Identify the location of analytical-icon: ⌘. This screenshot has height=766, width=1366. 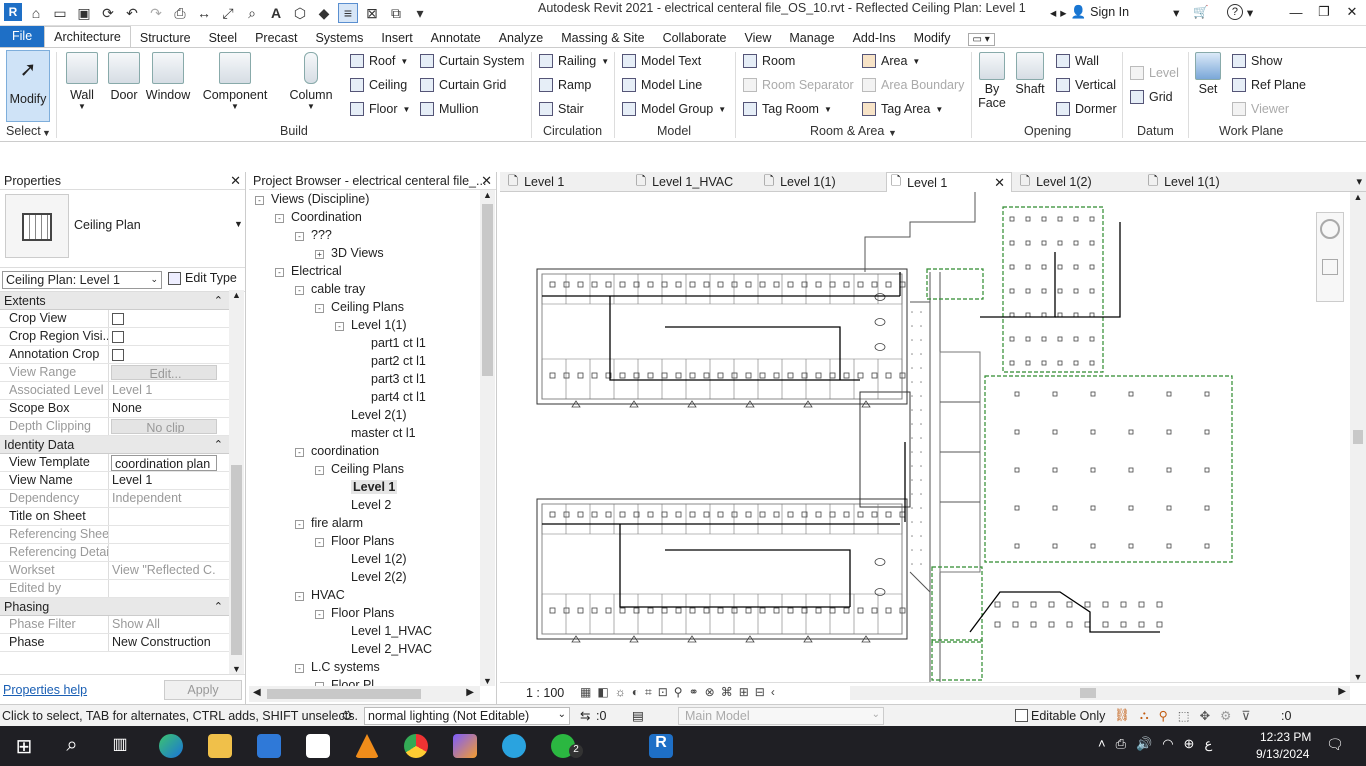
(727, 692).